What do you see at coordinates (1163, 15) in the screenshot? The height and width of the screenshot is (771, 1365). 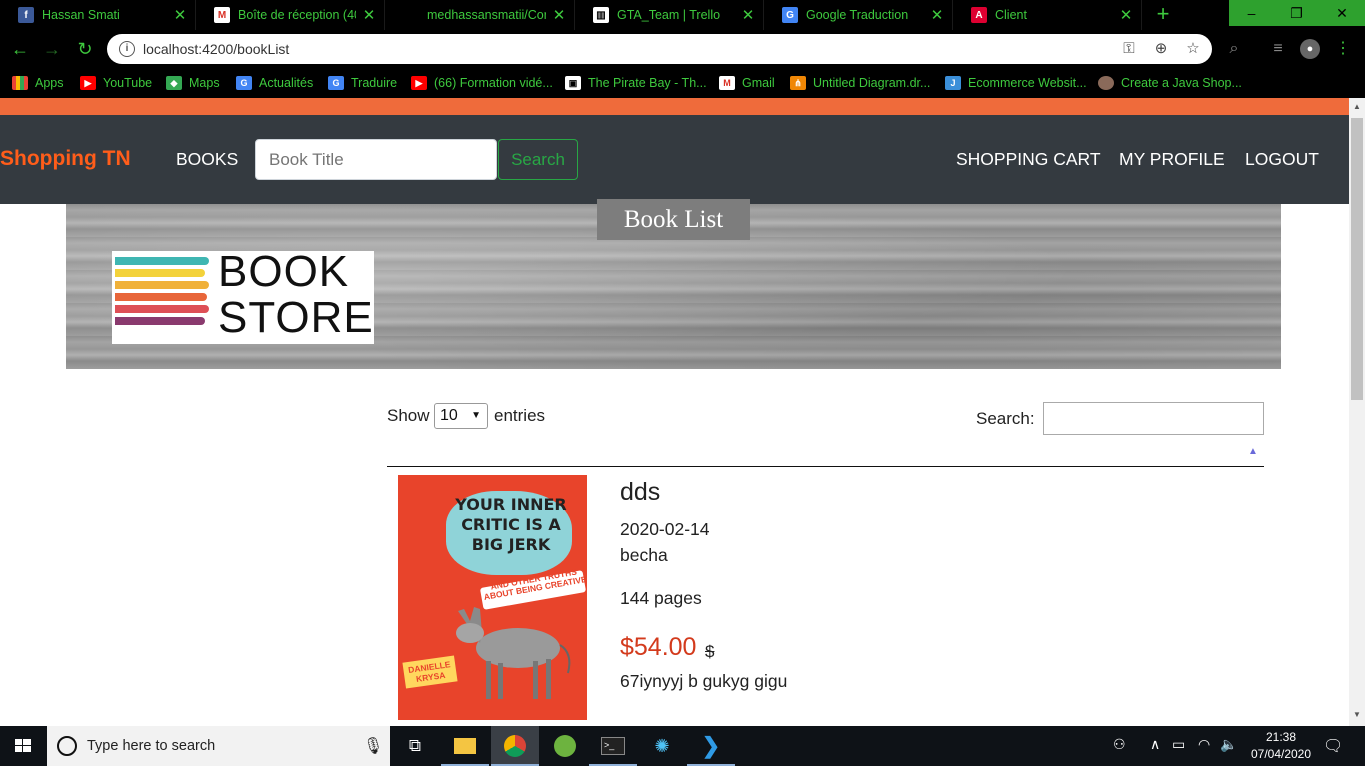 I see `new-tab-button: +` at bounding box center [1163, 15].